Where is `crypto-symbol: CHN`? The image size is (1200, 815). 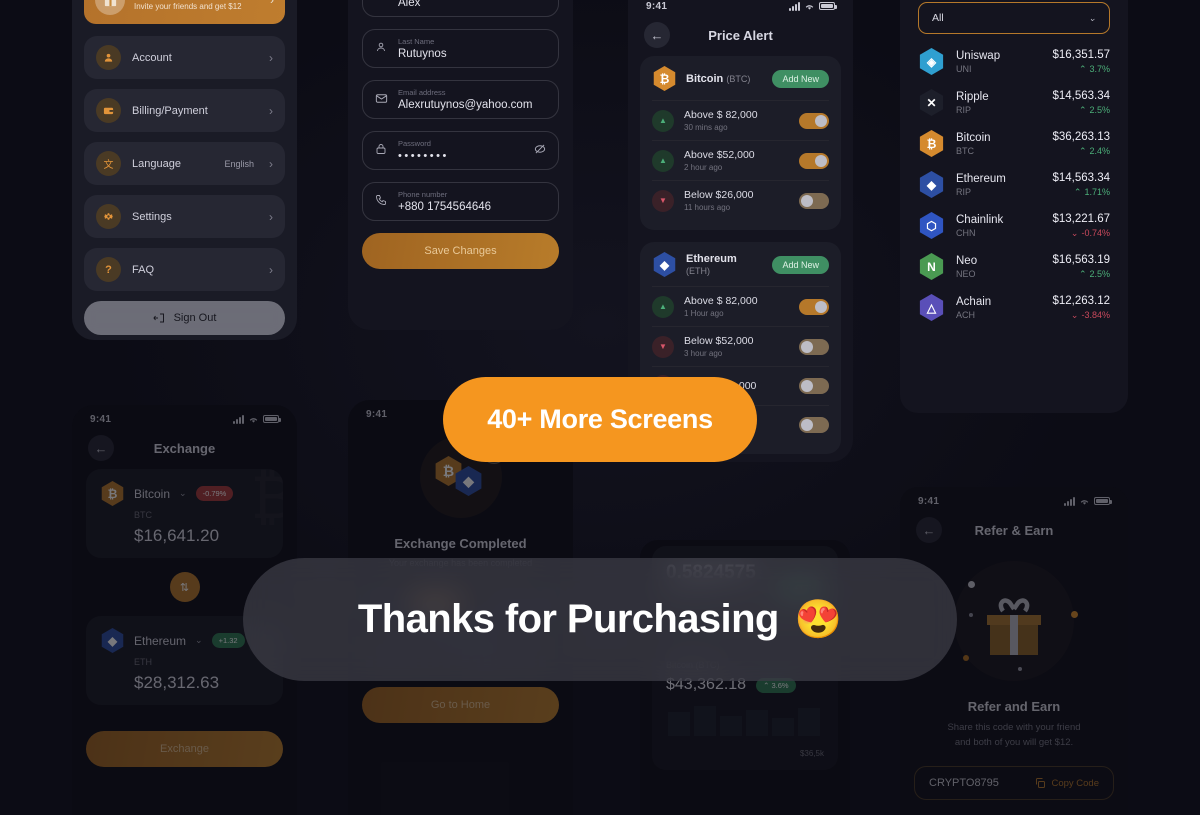
crypto-symbol: CHN is located at coordinates (966, 232).